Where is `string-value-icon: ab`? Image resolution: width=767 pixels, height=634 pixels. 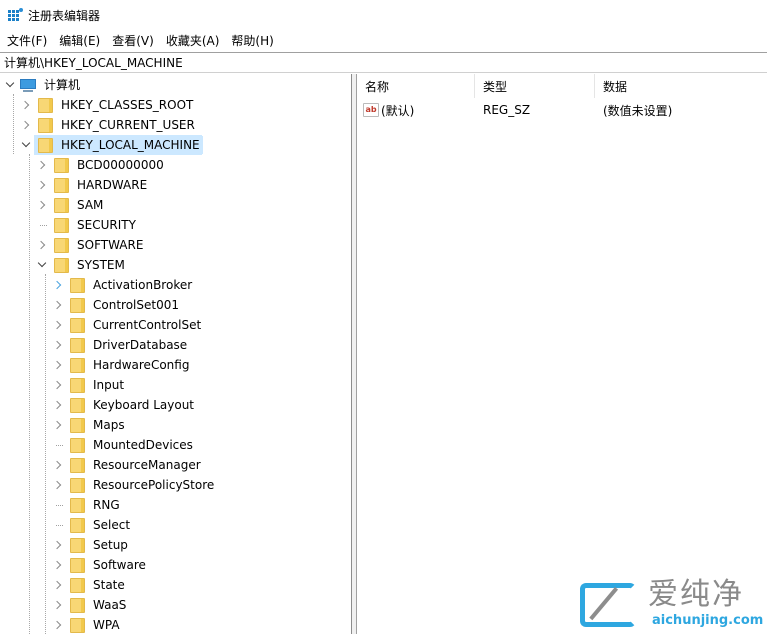 string-value-icon: ab is located at coordinates (371, 110).